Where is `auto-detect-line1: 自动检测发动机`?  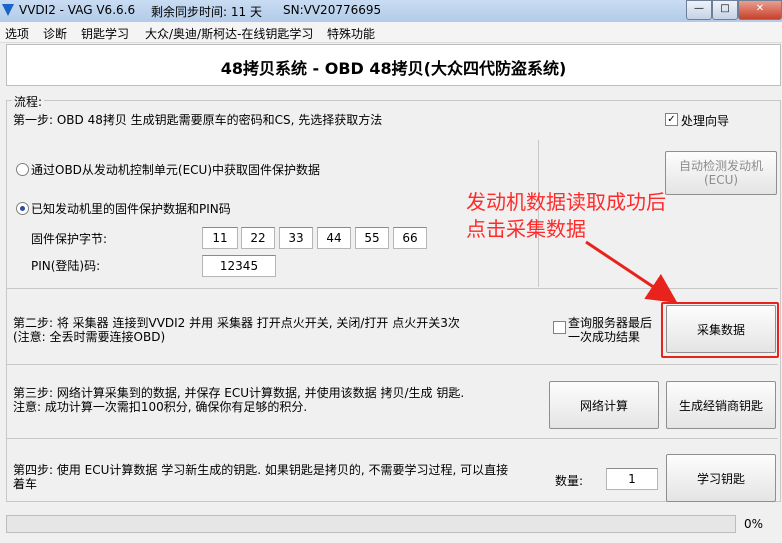 auto-detect-line1: 自动检测发动机 is located at coordinates (720, 166).